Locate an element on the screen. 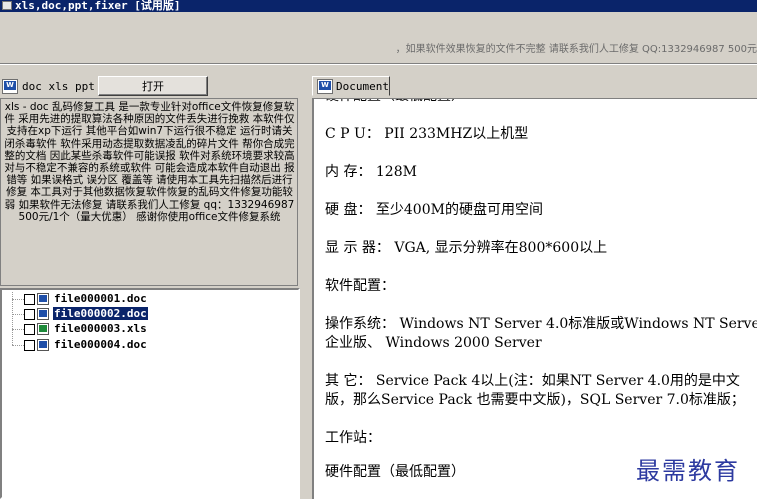  divider is located at coordinates (378, 64).